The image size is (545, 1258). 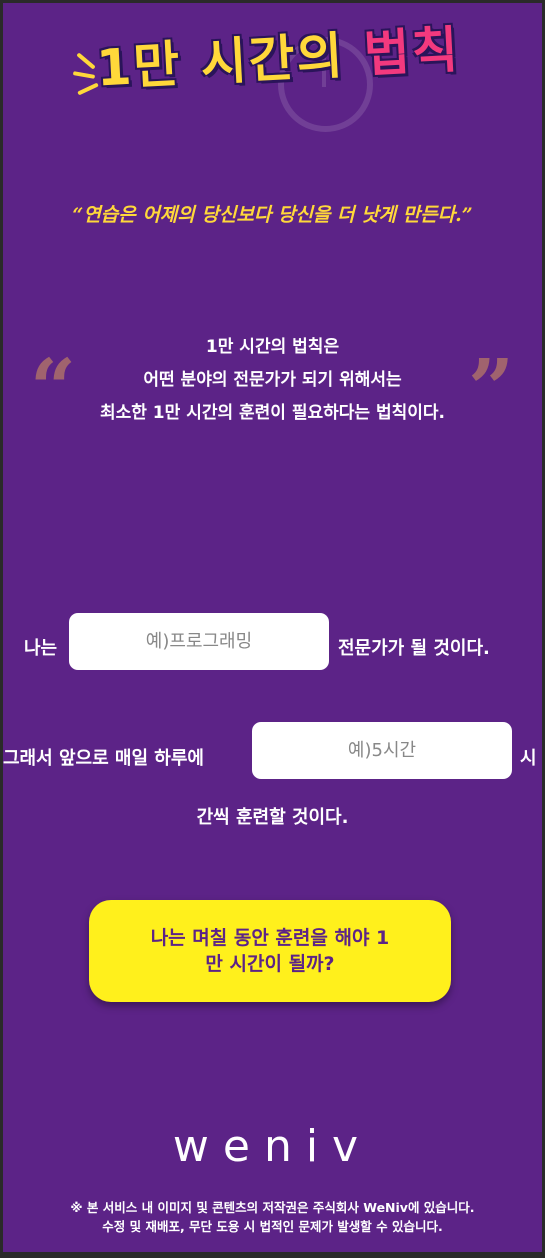 I want to click on calculate-button: 나는 며칠 동안 훈련을 해야 1만 시간이 될까?, so click(x=270, y=951).